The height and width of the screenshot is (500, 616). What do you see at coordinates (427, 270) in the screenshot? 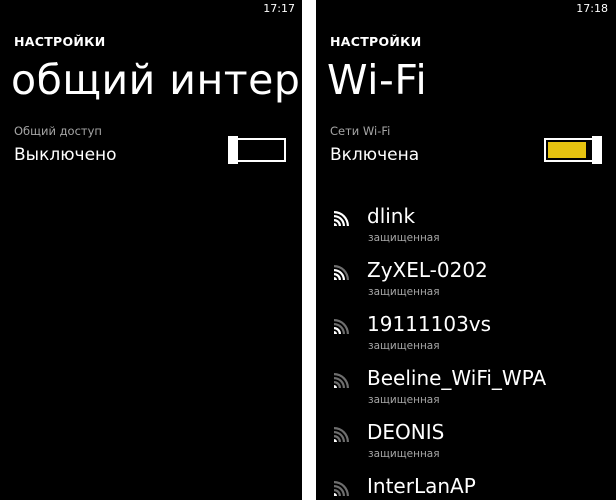
I see `network-name: ZyXEL-0202` at bounding box center [427, 270].